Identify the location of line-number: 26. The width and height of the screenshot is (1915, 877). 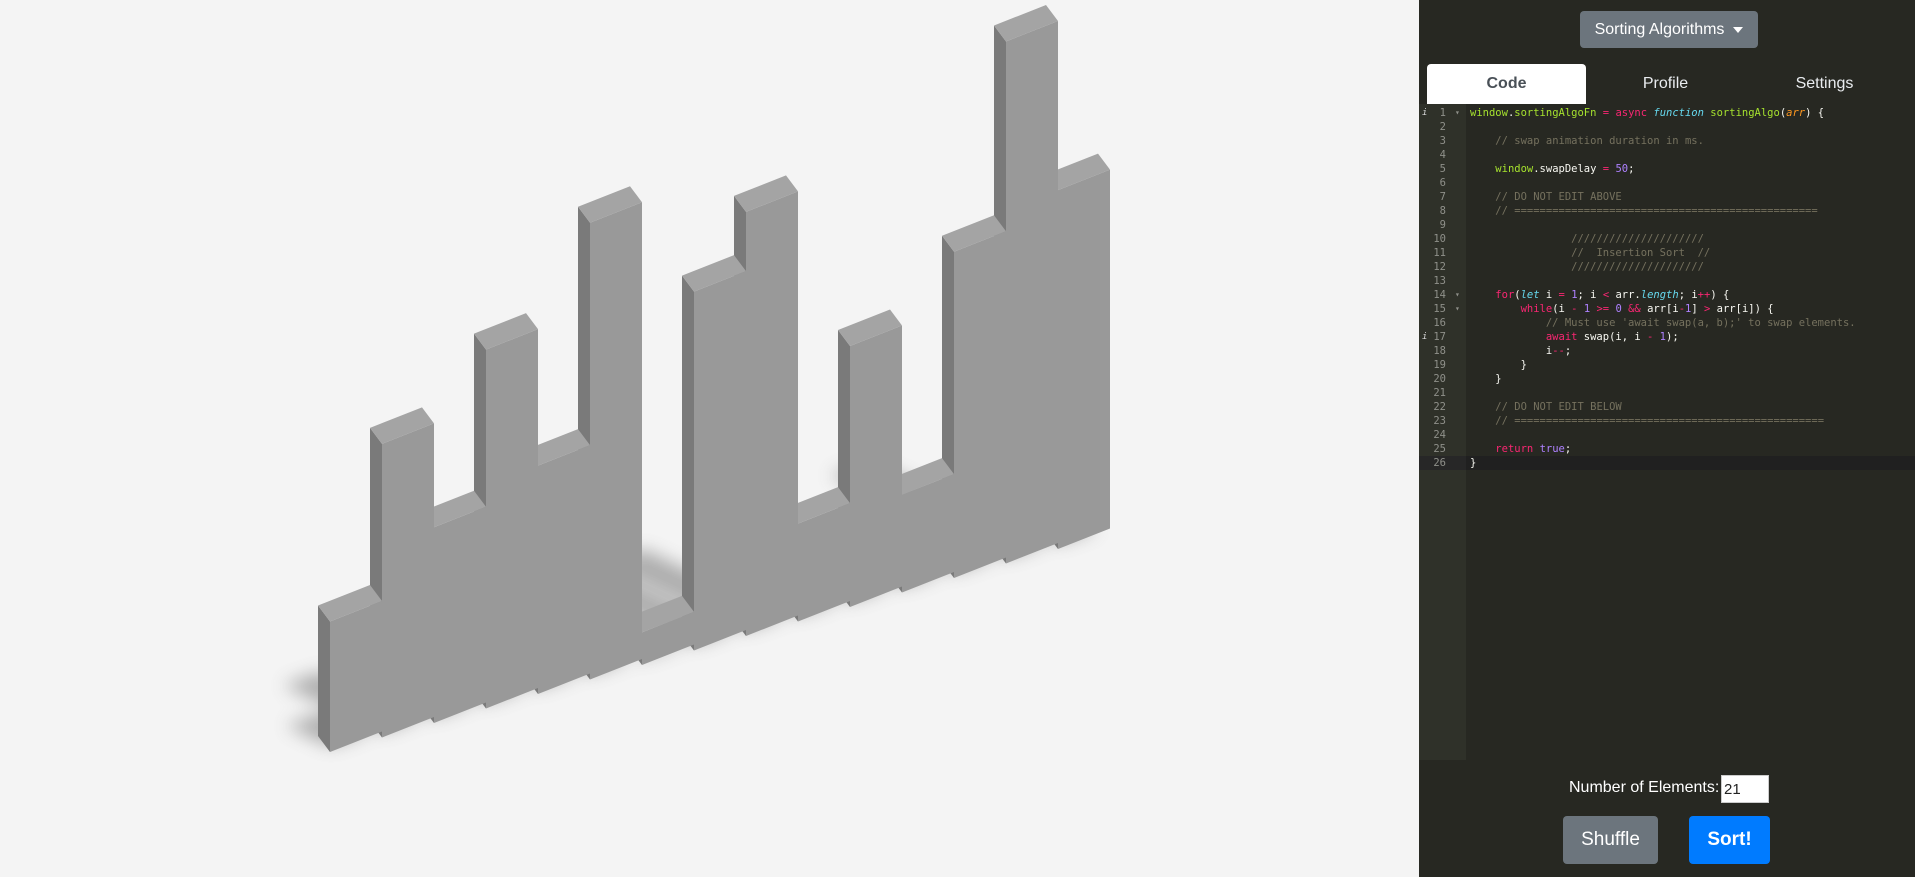
(1442, 463).